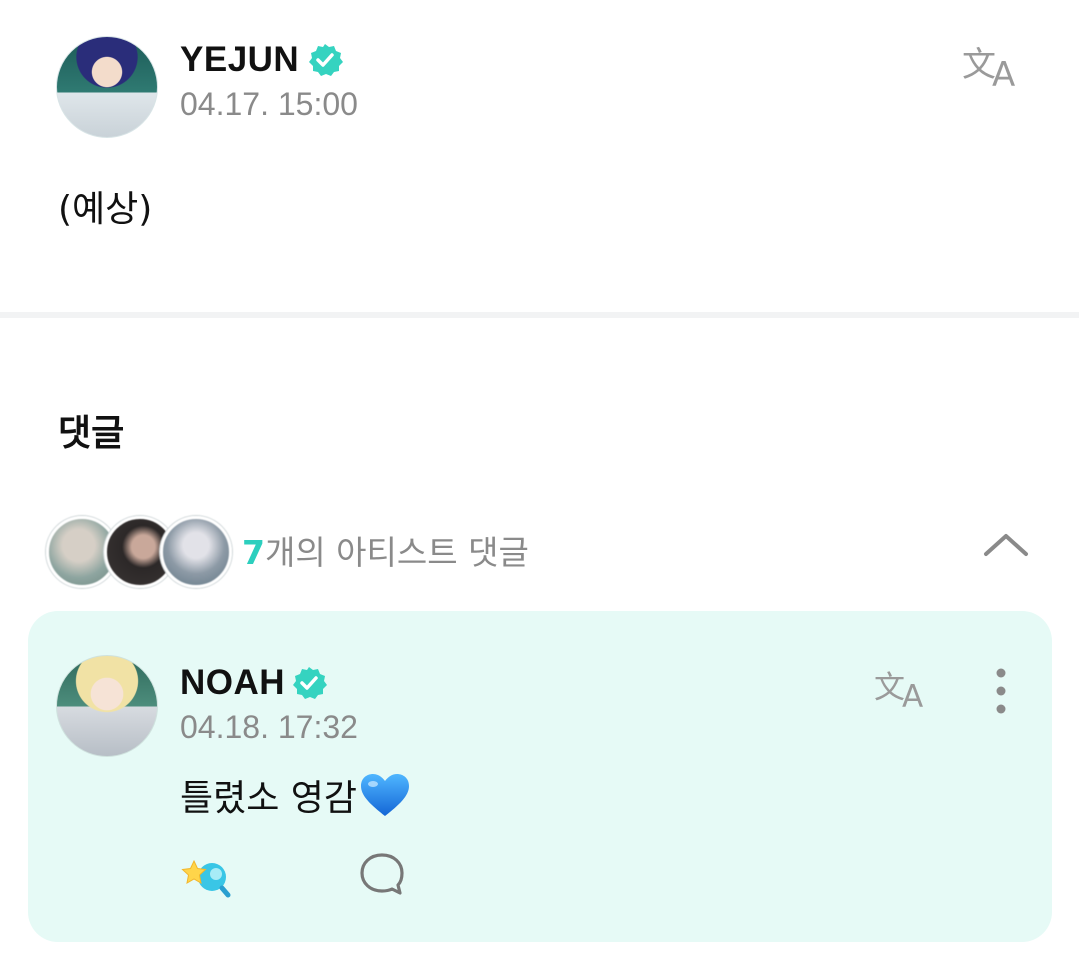  Describe the element at coordinates (253, 552) in the screenshot. I see `artist-comments-number: 7` at that location.